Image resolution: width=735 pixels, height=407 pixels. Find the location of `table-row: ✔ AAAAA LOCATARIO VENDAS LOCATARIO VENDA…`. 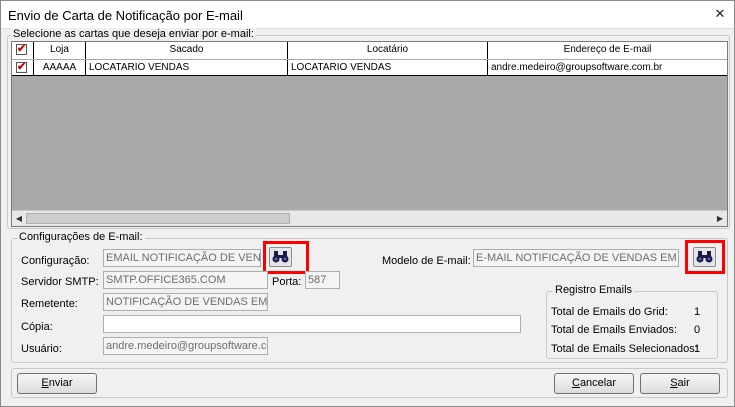

table-row: ✔ AAAAA LOCATARIO VENDAS LOCATARIO VENDA… is located at coordinates (369, 68).